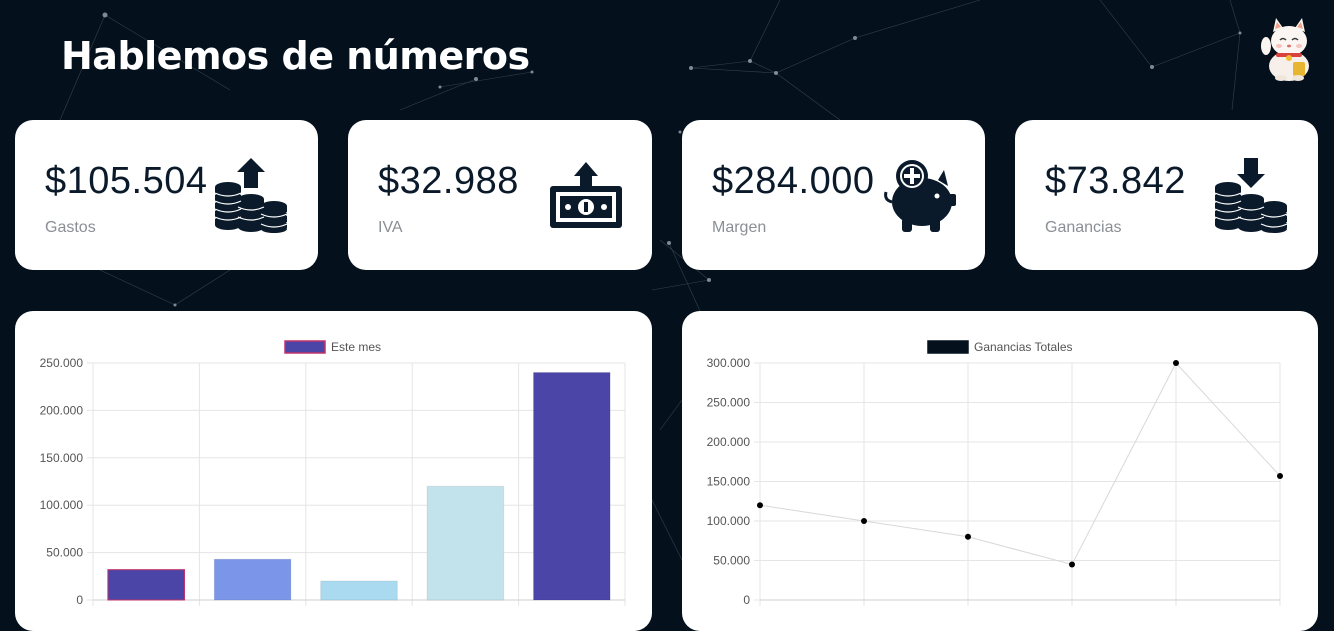 Image resolution: width=1334 pixels, height=631 pixels. What do you see at coordinates (729, 363) in the screenshot?
I see `y-tick-label: 300.000` at bounding box center [729, 363].